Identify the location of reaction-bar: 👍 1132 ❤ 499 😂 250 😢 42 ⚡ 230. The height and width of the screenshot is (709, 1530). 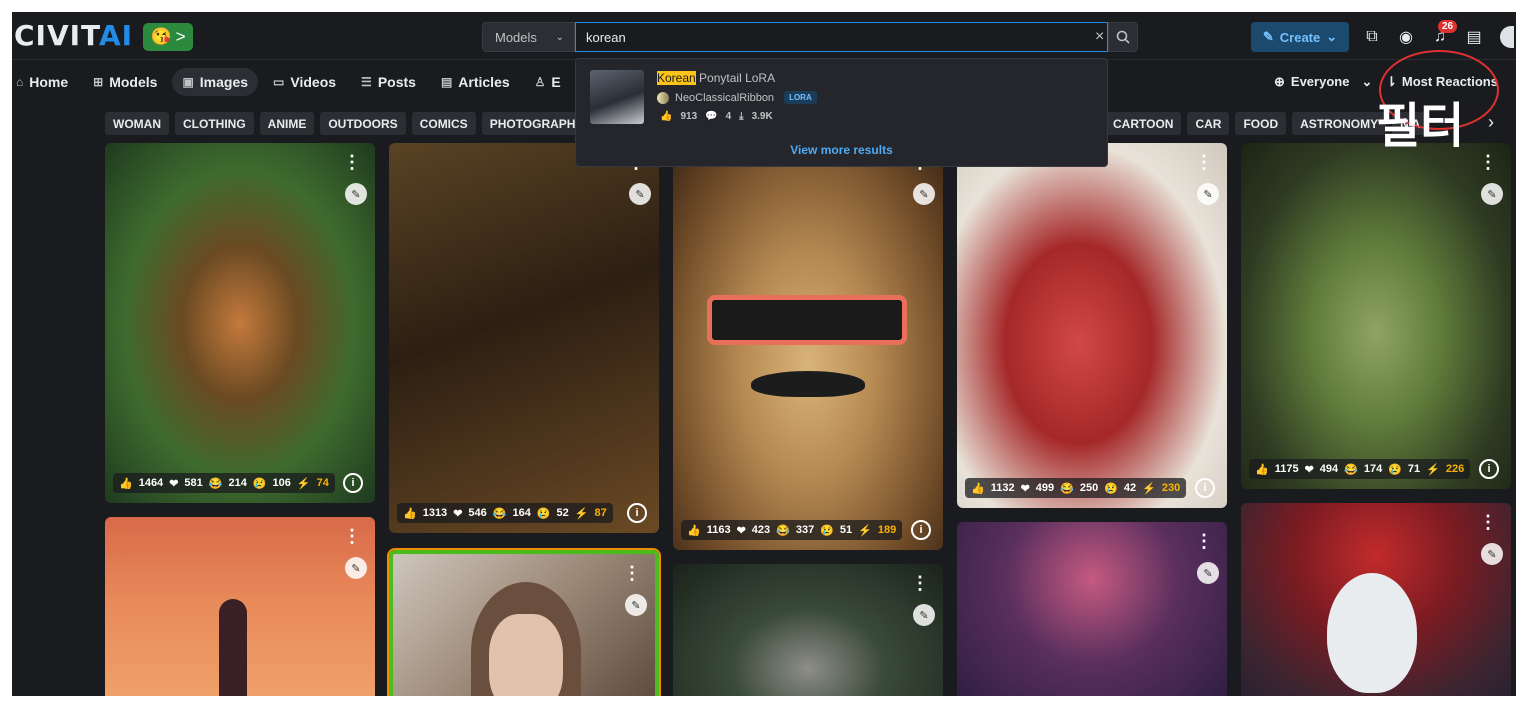
(1076, 488).